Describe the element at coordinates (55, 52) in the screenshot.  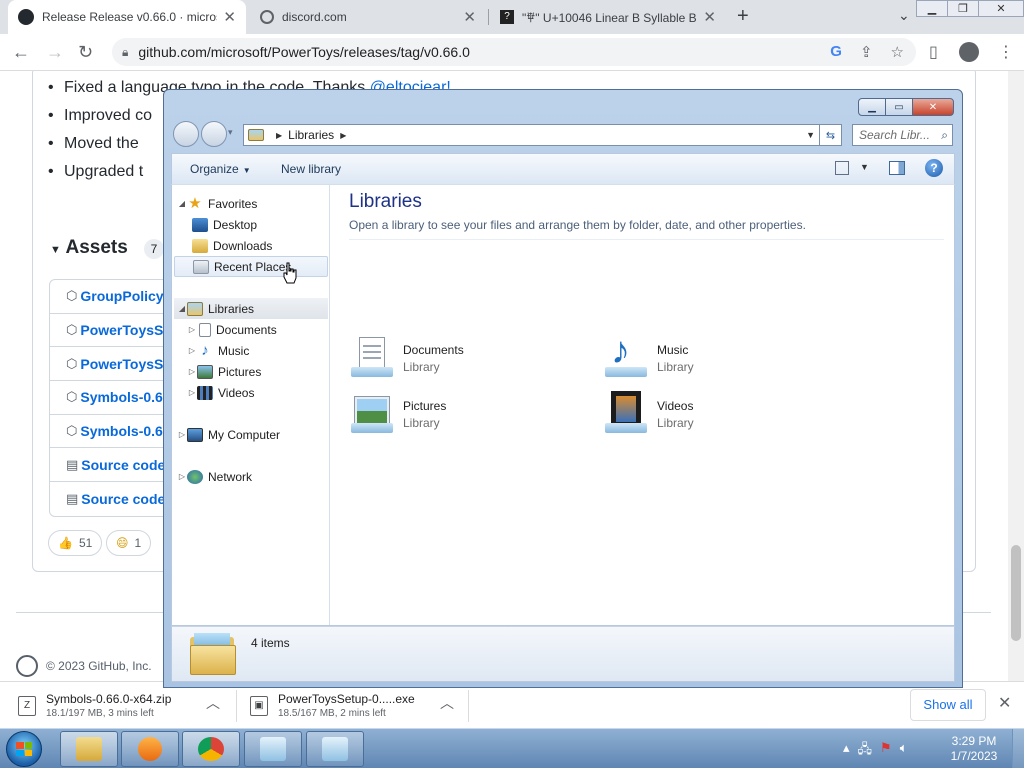
I see `forward-arrow-icon: →` at that location.